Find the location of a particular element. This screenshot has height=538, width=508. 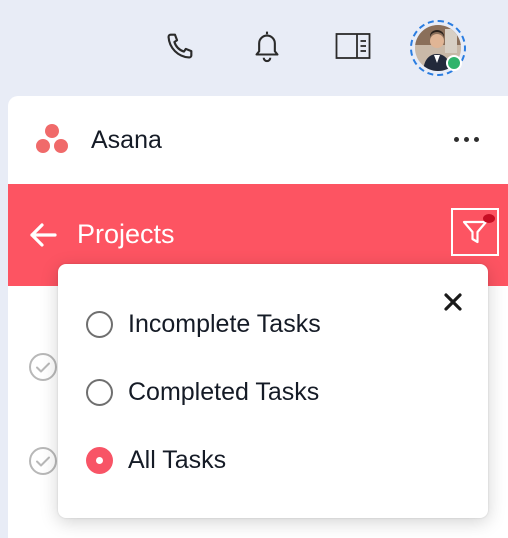

projects-title: Projects is located at coordinates (126, 234).